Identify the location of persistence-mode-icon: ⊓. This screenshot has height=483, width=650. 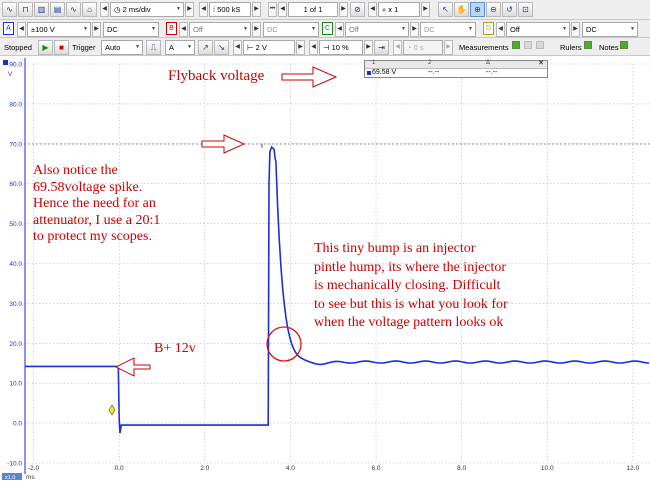
(25, 9).